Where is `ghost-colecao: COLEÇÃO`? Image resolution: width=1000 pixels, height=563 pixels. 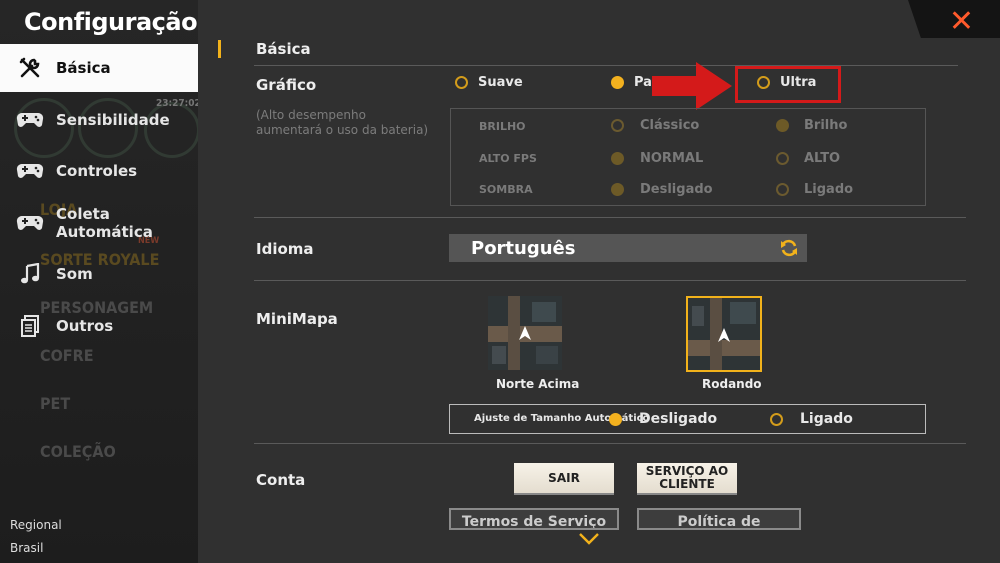
ghost-colecao: COLEÇÃO is located at coordinates (78, 451).